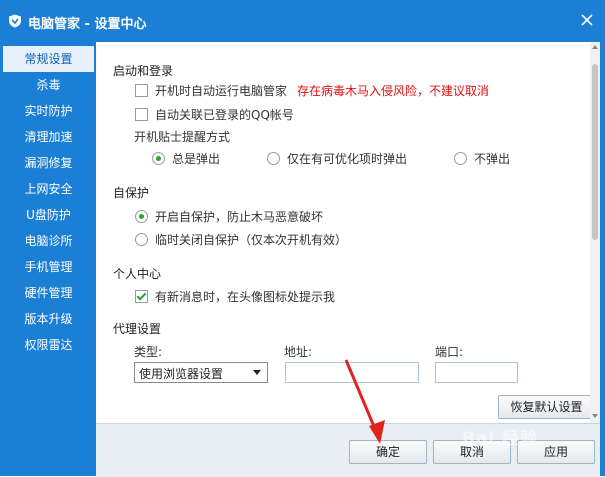 This screenshot has width=605, height=477. What do you see at coordinates (492, 159) in the screenshot?
I see `tip-never-label: 不弹出` at bounding box center [492, 159].